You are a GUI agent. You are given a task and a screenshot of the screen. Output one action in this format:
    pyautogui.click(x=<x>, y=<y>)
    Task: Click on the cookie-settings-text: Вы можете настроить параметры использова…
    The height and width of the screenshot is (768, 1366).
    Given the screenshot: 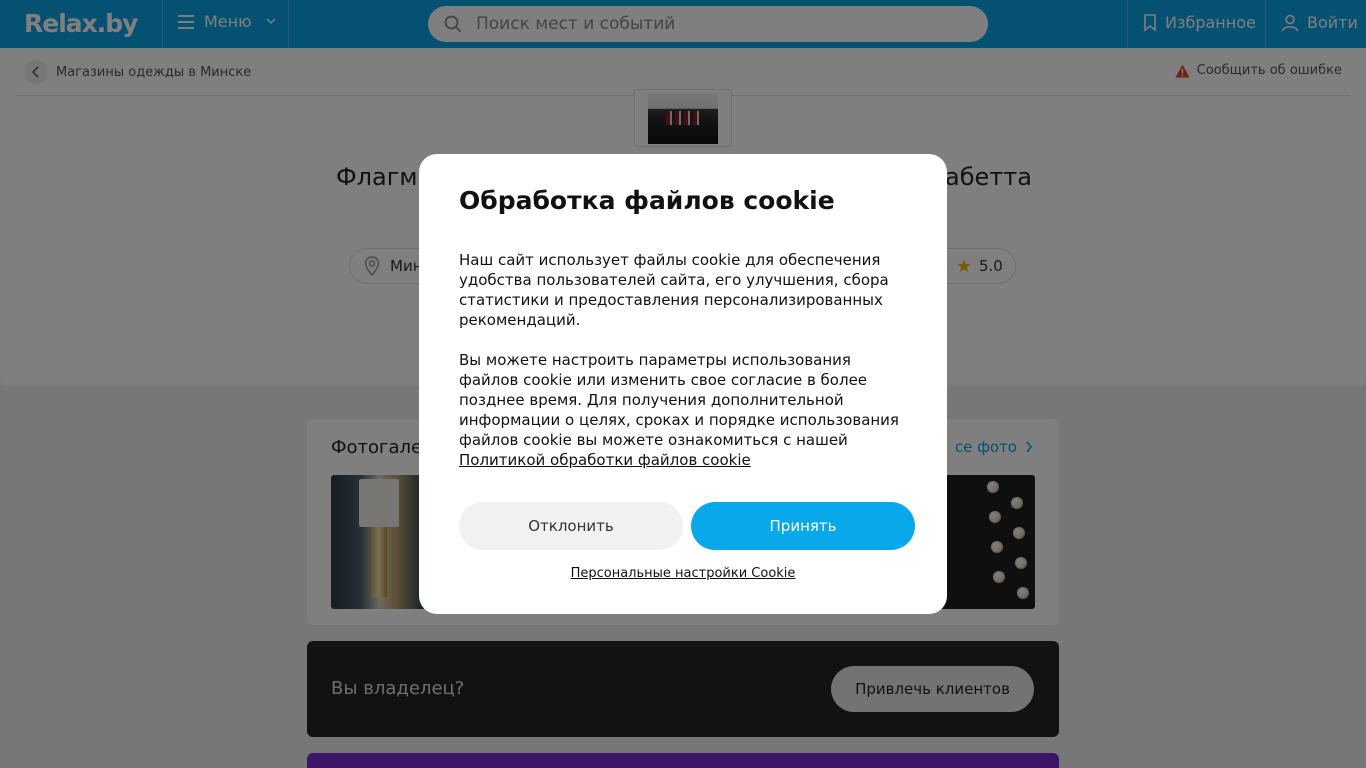 What is the action you would take?
    pyautogui.click(x=679, y=400)
    